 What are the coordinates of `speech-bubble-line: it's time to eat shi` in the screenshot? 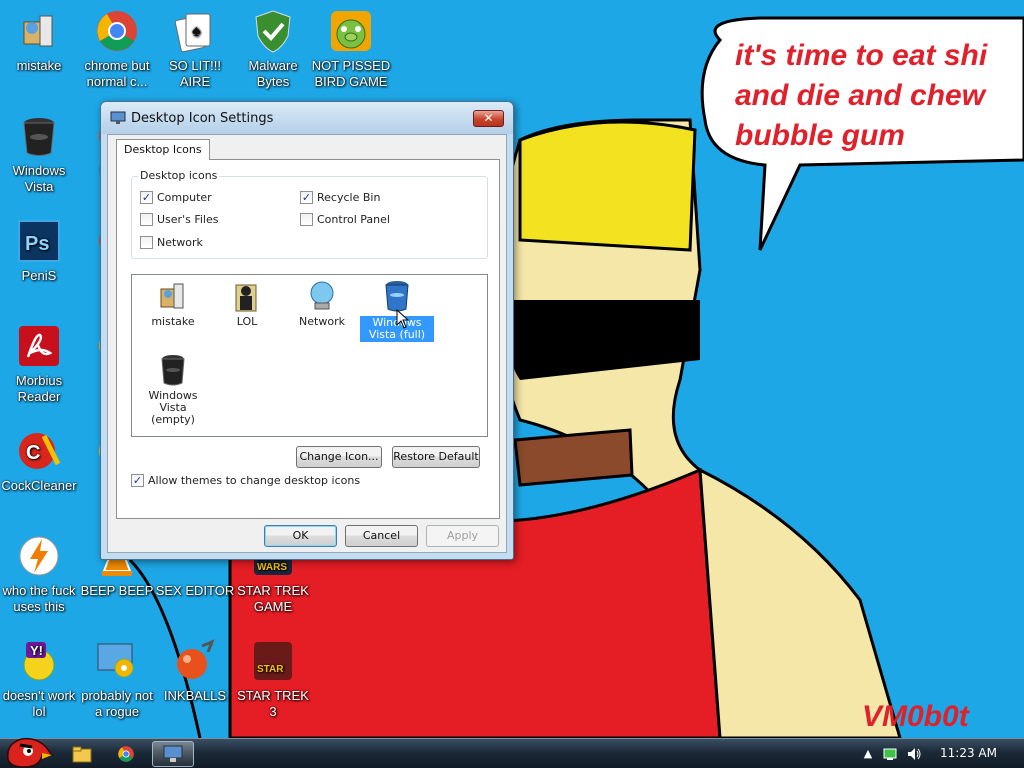 It's located at (861, 55).